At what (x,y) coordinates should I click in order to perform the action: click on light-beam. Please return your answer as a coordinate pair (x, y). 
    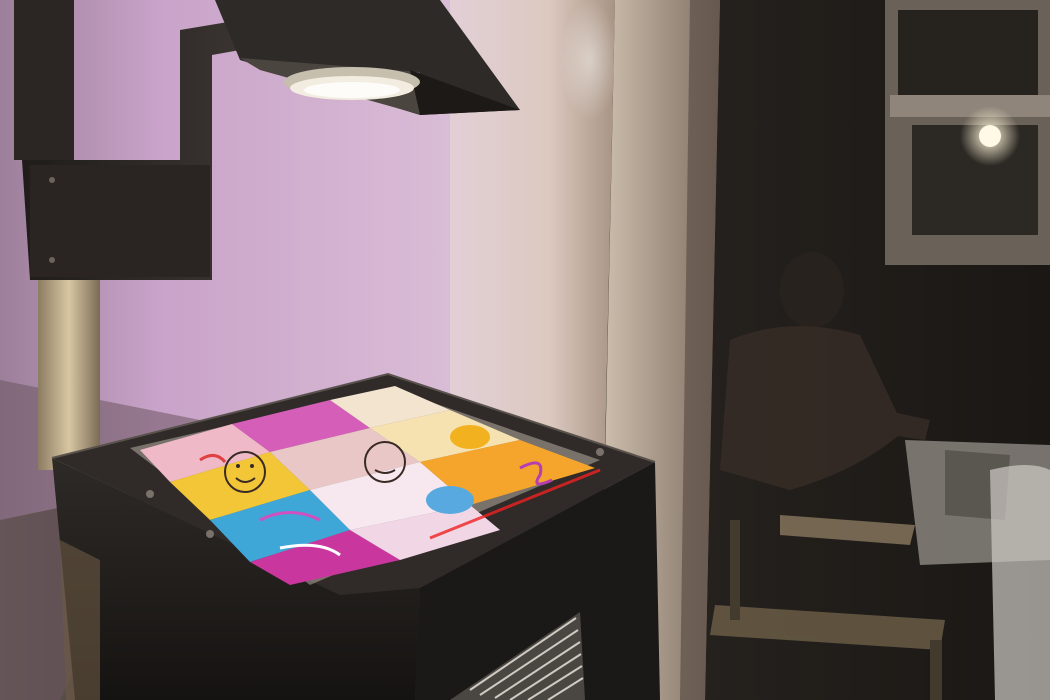
    Looking at the image, I should click on (590, 60).